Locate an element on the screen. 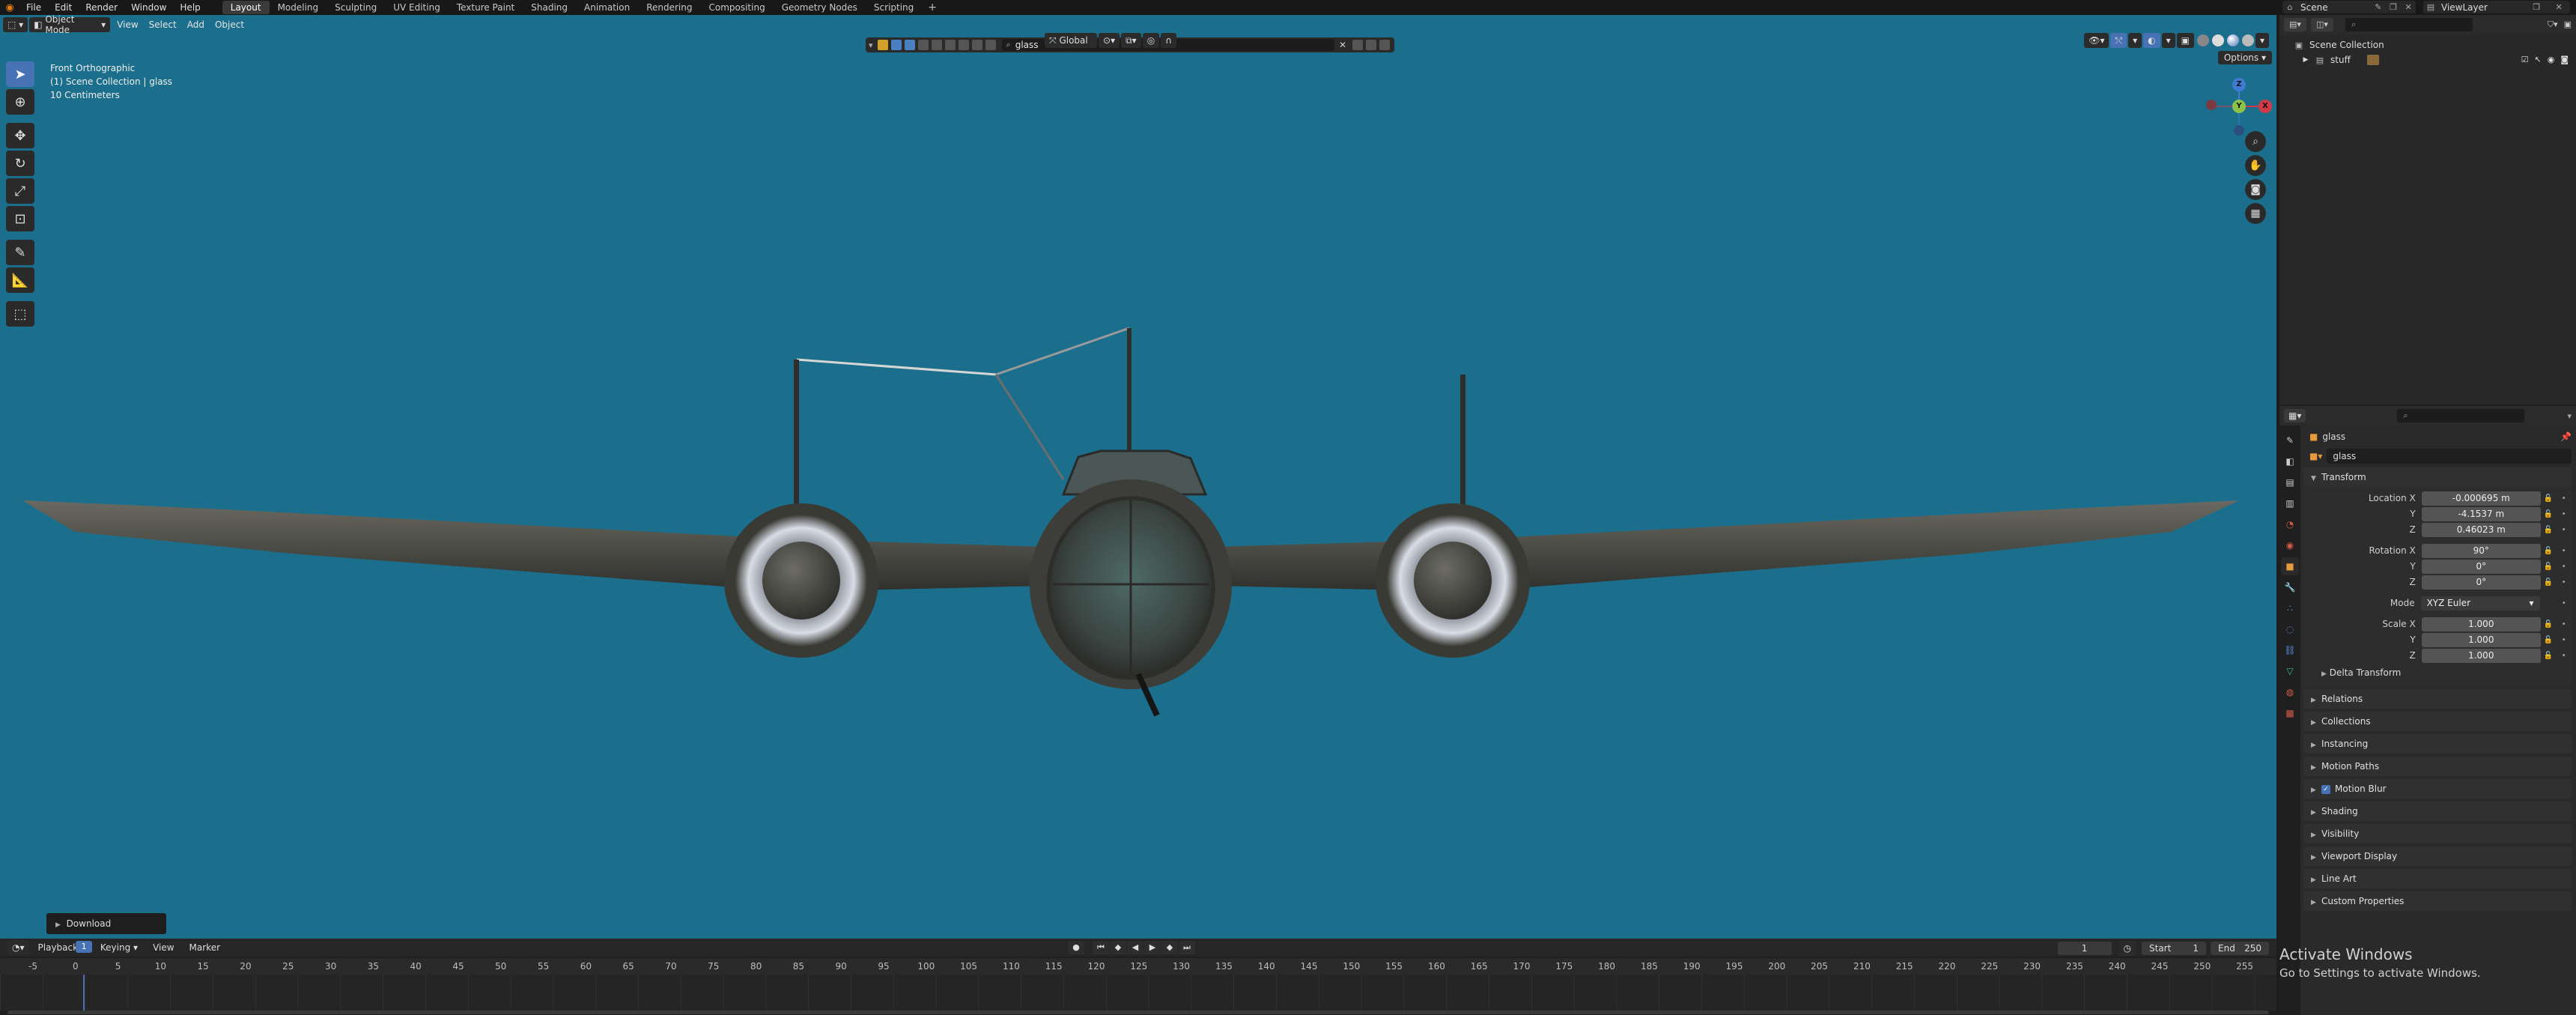 This screenshot has height=1015, width=2576. gizmo-x-axis: X is located at coordinates (2265, 106).